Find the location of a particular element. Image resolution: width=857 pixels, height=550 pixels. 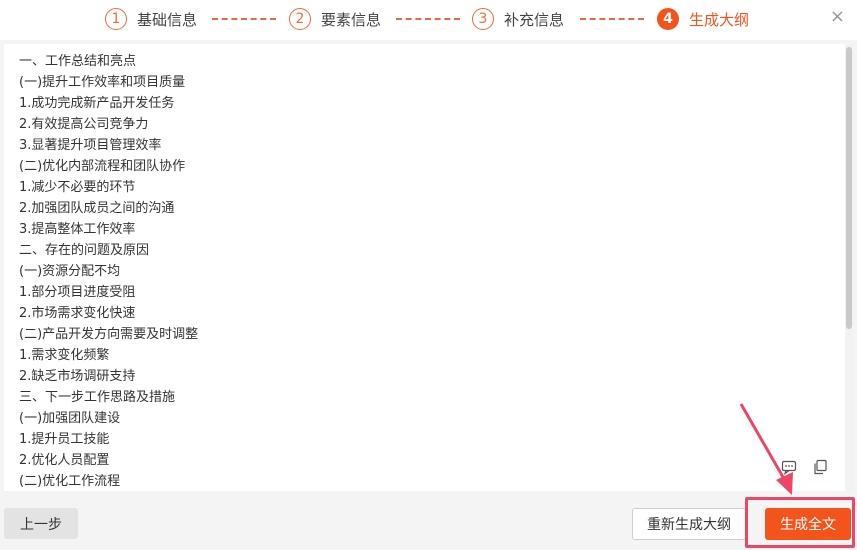

step-element-info: 2 要素信息 is located at coordinates (335, 19).